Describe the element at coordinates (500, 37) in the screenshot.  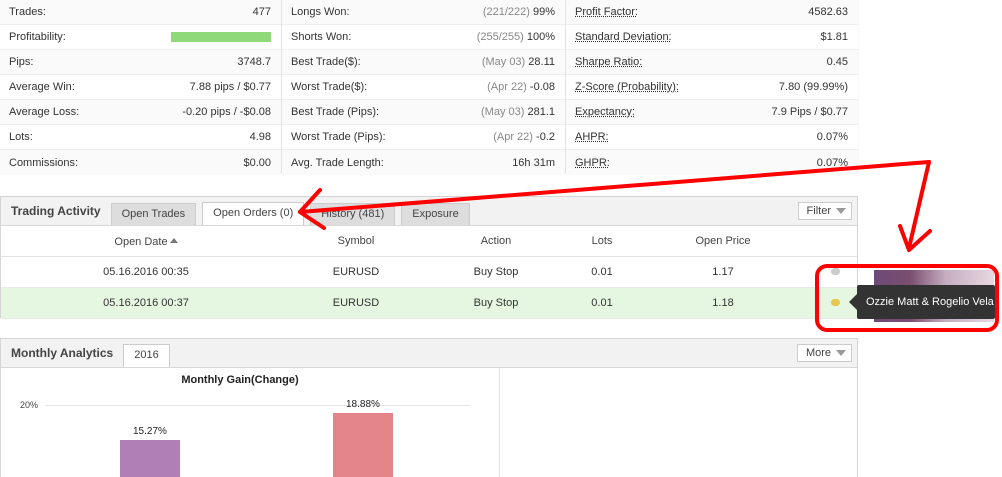
I see `stat-detail: (255/255)` at that location.